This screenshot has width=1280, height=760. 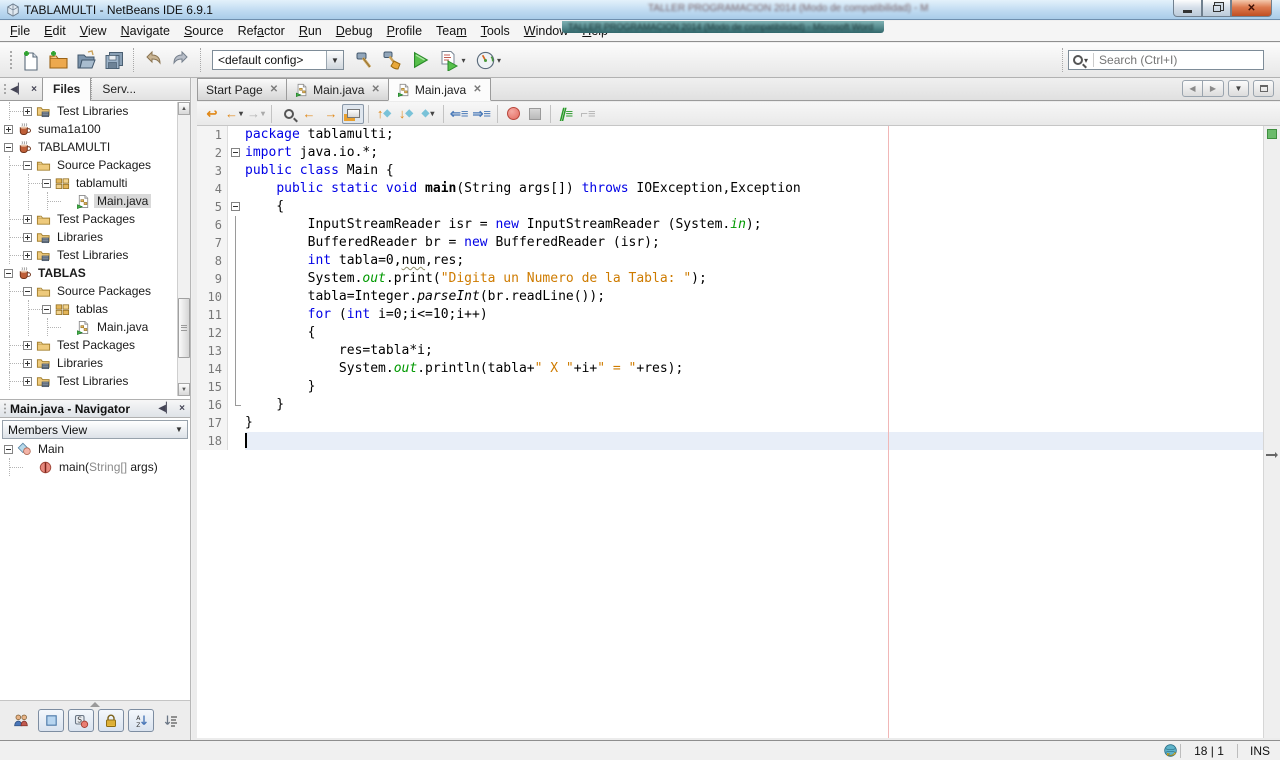 I want to click on caret-position-mark, so click(x=1272, y=455).